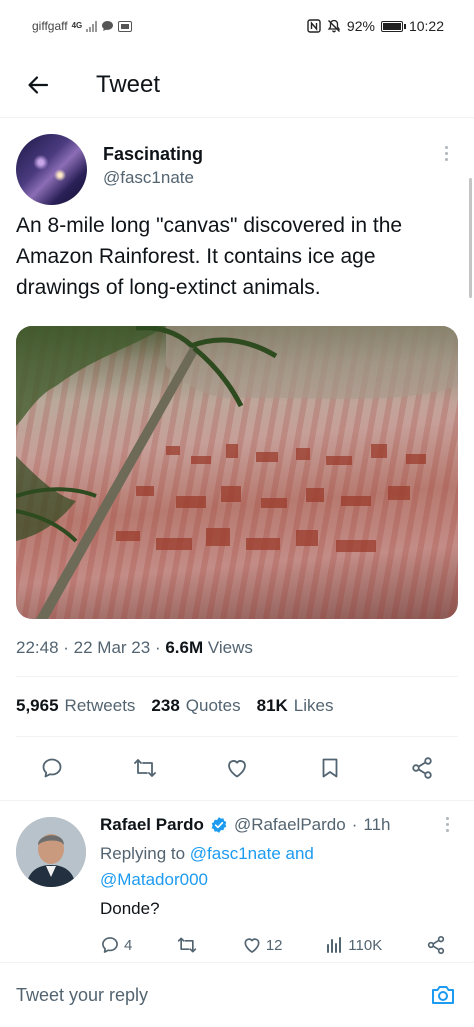 The height and width of the screenshot is (1027, 474). Describe the element at coordinates (108, 26) in the screenshot. I see `chat-bubble-icon` at that location.